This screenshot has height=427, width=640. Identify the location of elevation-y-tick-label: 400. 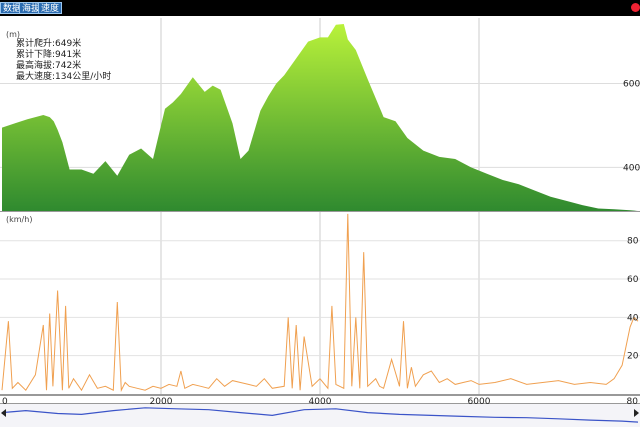
(631, 168).